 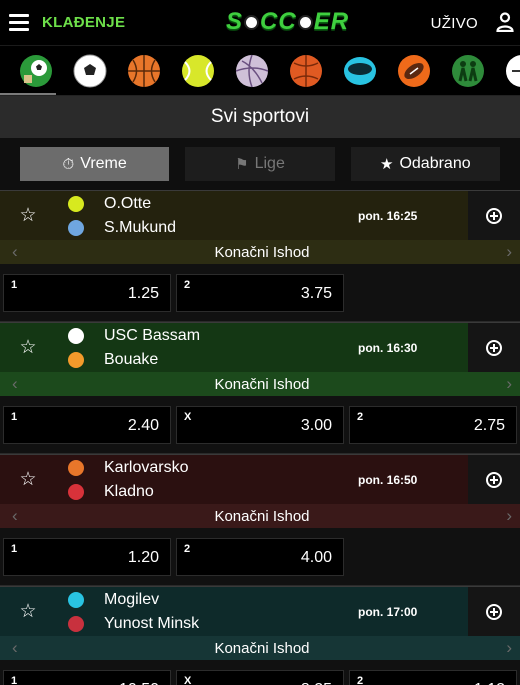 I want to click on more-sports-icon, so click(x=513, y=70).